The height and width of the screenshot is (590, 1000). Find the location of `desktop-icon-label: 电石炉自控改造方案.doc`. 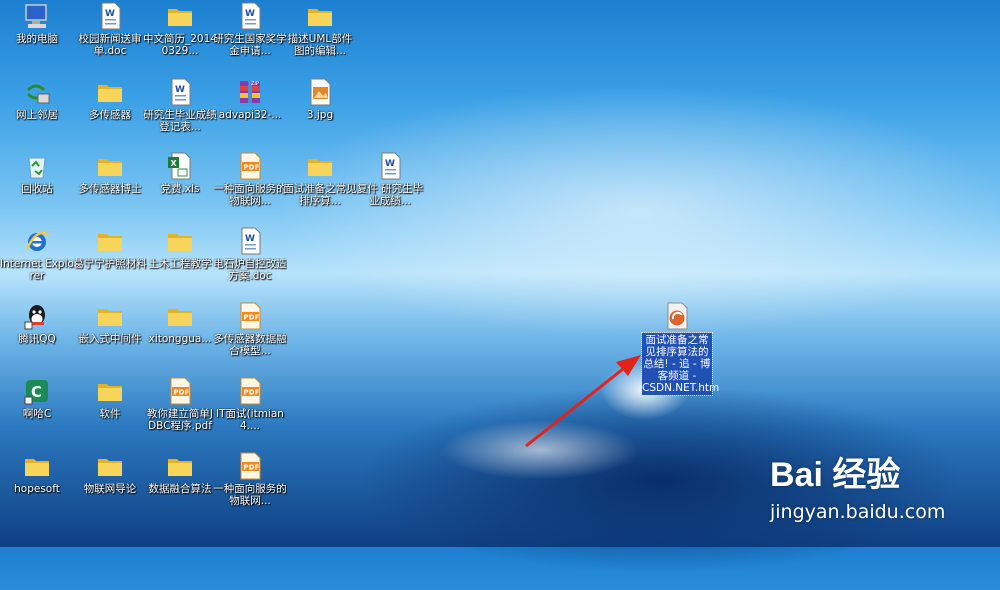

desktop-icon-label: 电石炉自控改造方案.doc is located at coordinates (250, 270).